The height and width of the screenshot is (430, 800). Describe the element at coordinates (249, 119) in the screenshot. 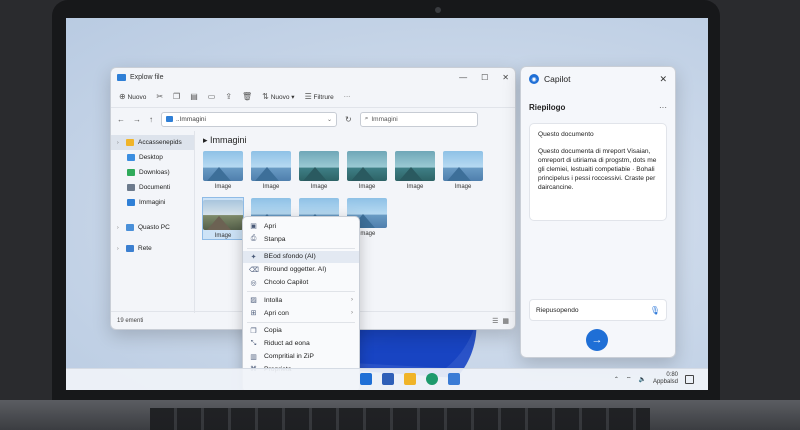

I see `address-bar: ..Immagini ⌄` at that location.